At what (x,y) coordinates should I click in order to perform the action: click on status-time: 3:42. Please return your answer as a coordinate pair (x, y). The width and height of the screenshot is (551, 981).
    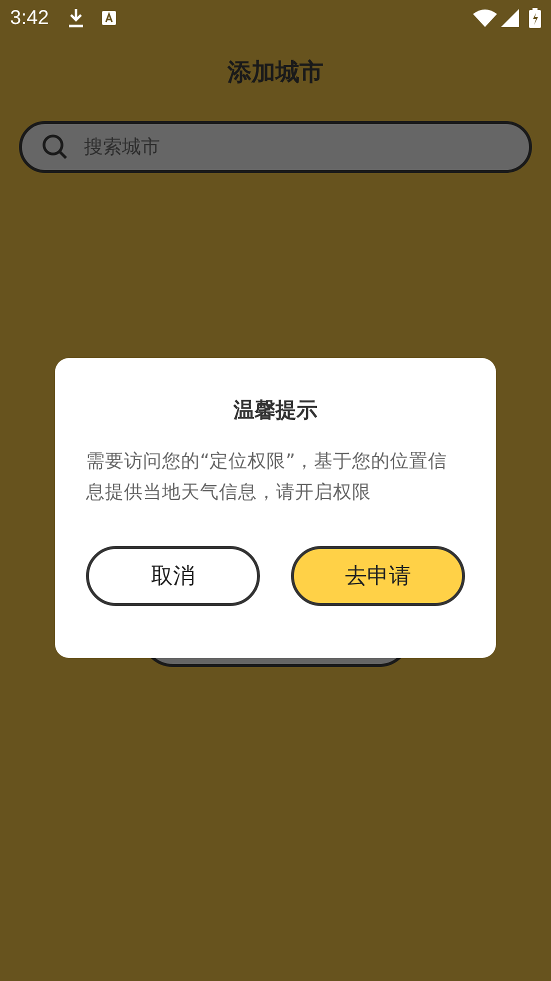
    Looking at the image, I should click on (29, 18).